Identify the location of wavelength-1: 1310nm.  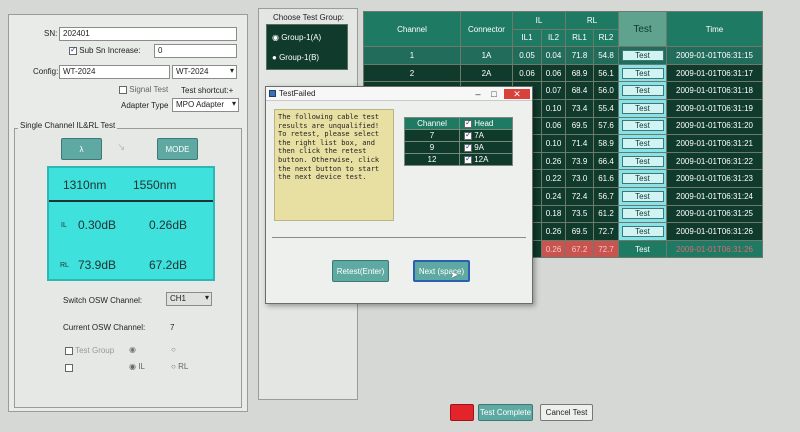
(85, 185).